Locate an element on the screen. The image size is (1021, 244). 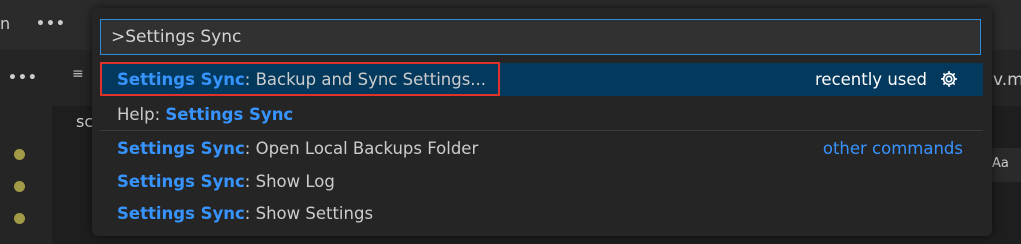
command-item-show-log: Settings Sync: Show Log is located at coordinates (541, 181).